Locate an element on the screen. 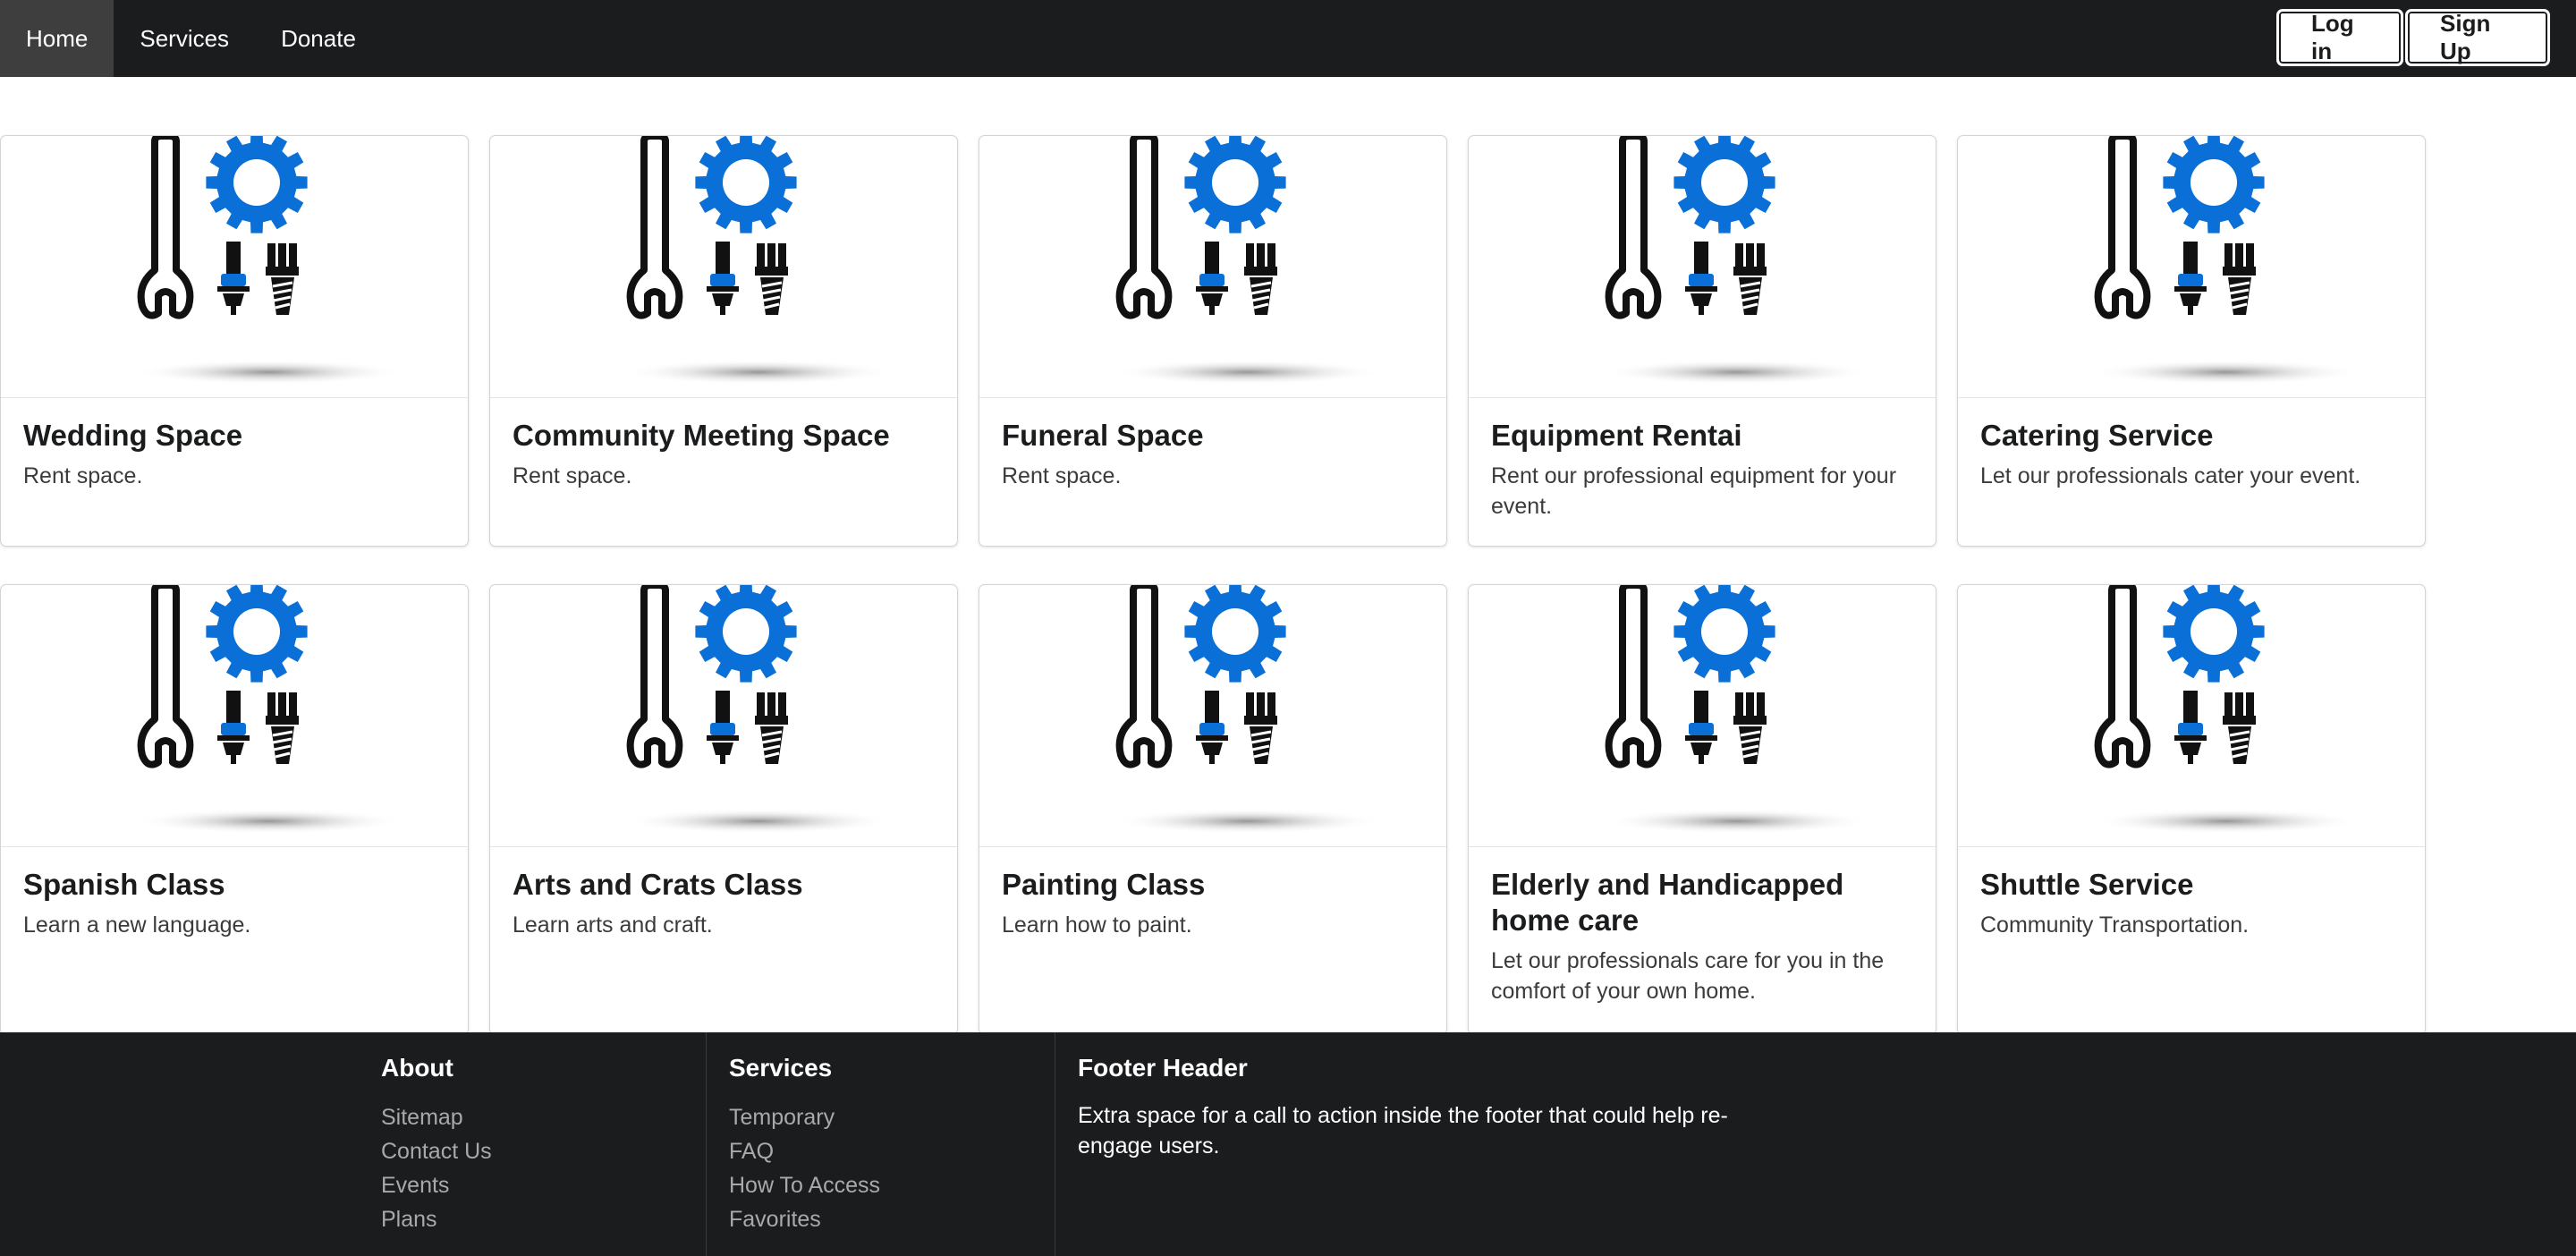 Image resolution: width=2576 pixels, height=1256 pixels. footer-link-how-to-access: How To Access is located at coordinates (892, 1185).